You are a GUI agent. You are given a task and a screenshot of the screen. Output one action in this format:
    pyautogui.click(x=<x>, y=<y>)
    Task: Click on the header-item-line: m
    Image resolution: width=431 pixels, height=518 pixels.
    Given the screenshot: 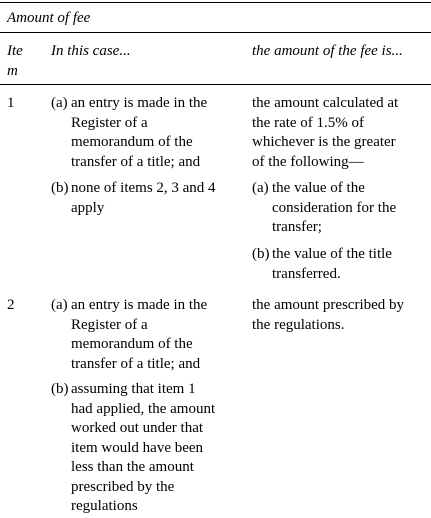 What is the action you would take?
    pyautogui.click(x=12, y=70)
    